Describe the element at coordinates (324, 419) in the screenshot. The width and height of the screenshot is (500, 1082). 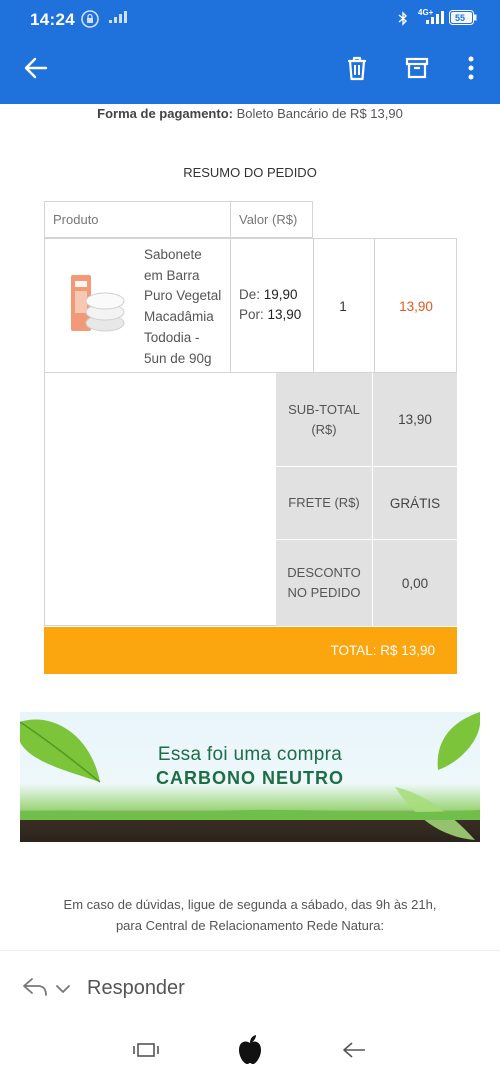
I see `subtotal-label: SUB-TOTAL (R$)` at that location.